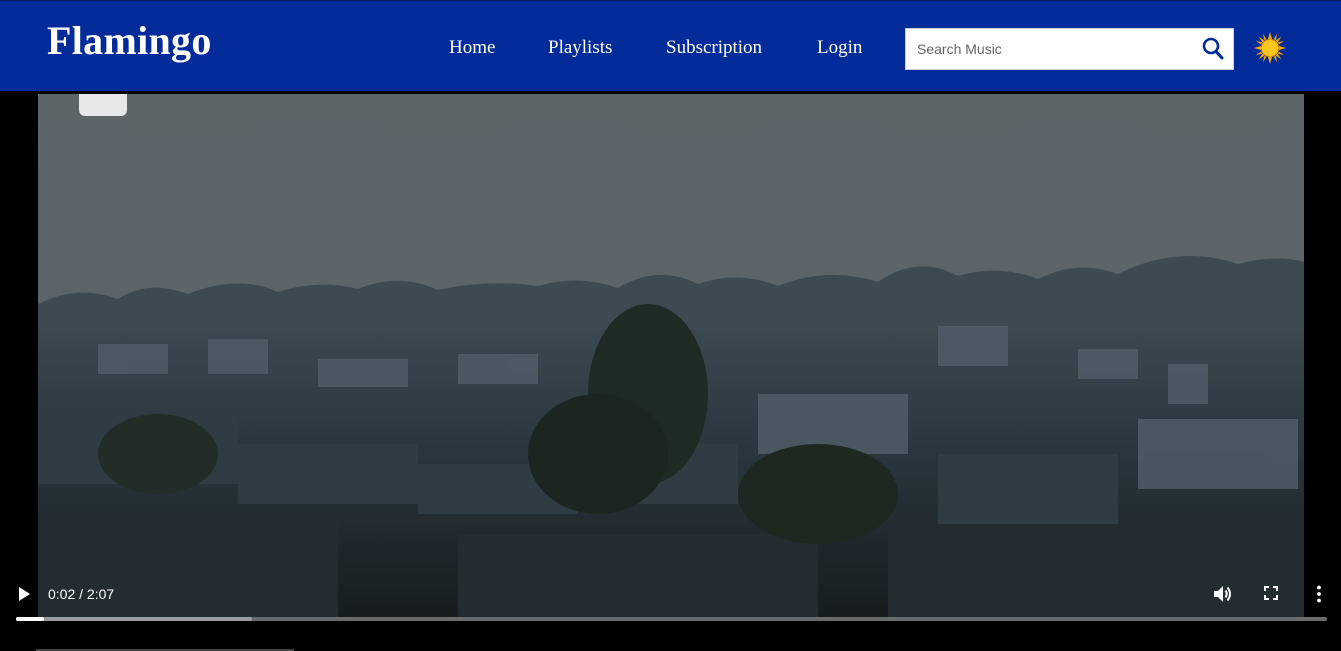 This screenshot has height=651, width=1341. What do you see at coordinates (103, 105) in the screenshot?
I see `channel-watermark-logo` at bounding box center [103, 105].